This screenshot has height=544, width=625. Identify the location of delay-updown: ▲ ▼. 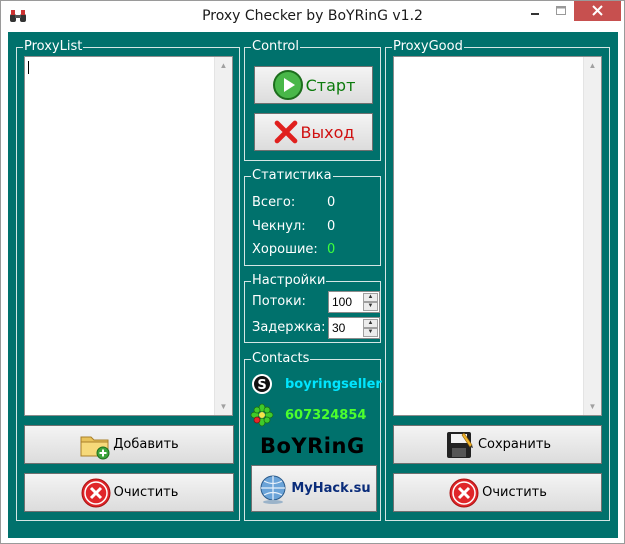
(370, 328).